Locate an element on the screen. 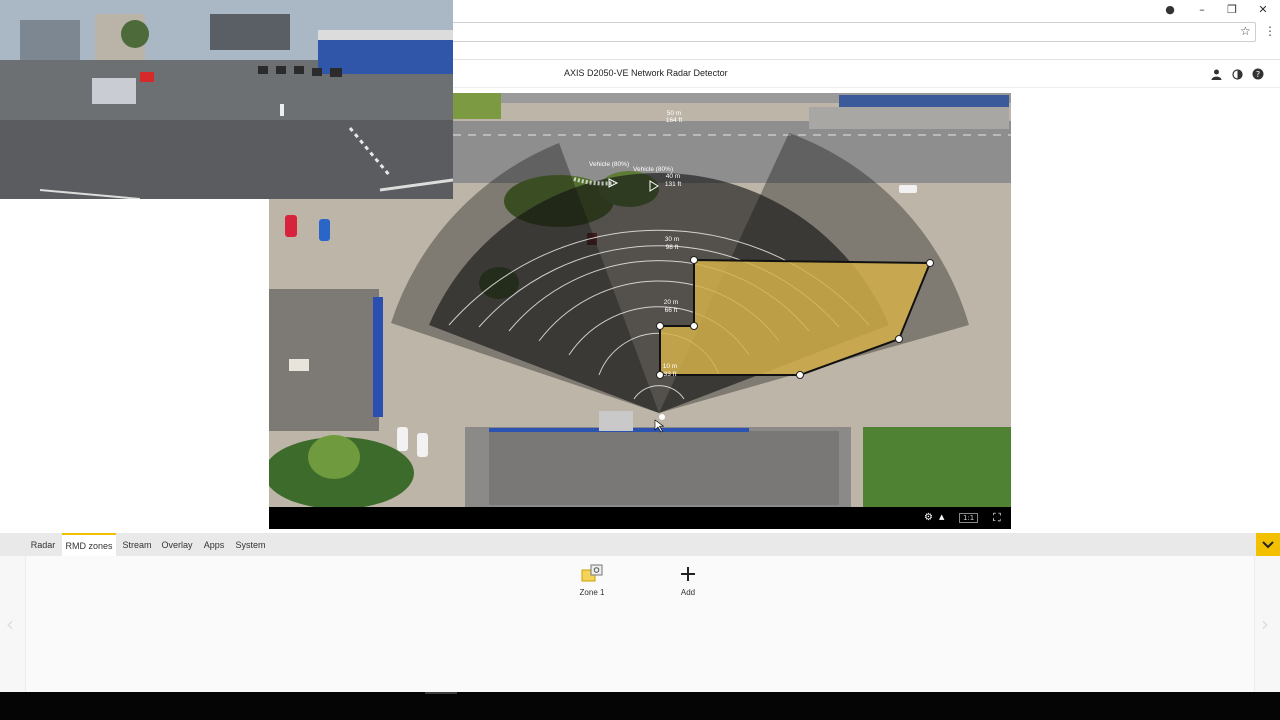  collapse-panel-button is located at coordinates (1268, 544).